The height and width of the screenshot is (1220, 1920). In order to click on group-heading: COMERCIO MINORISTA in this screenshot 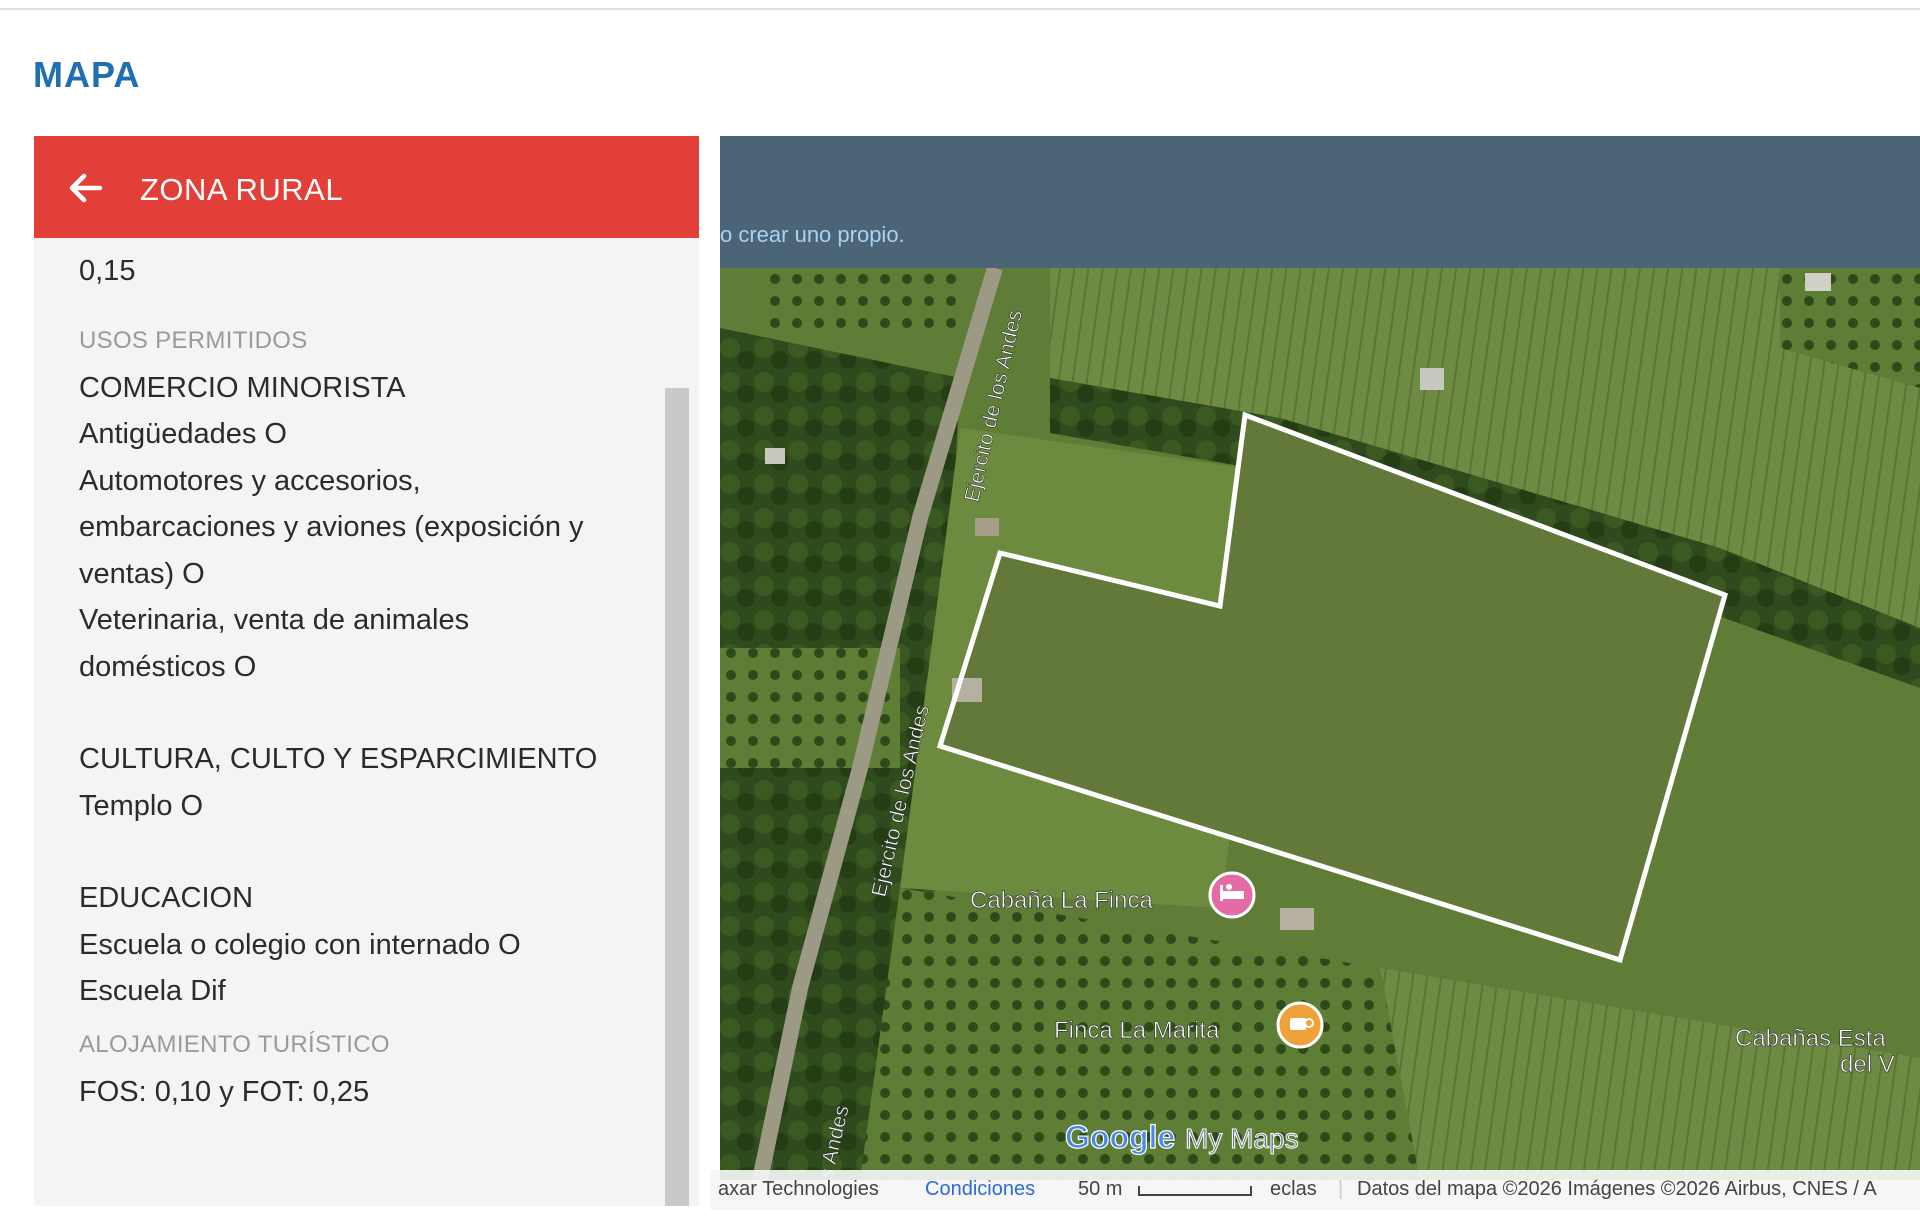, I will do `click(242, 387)`.